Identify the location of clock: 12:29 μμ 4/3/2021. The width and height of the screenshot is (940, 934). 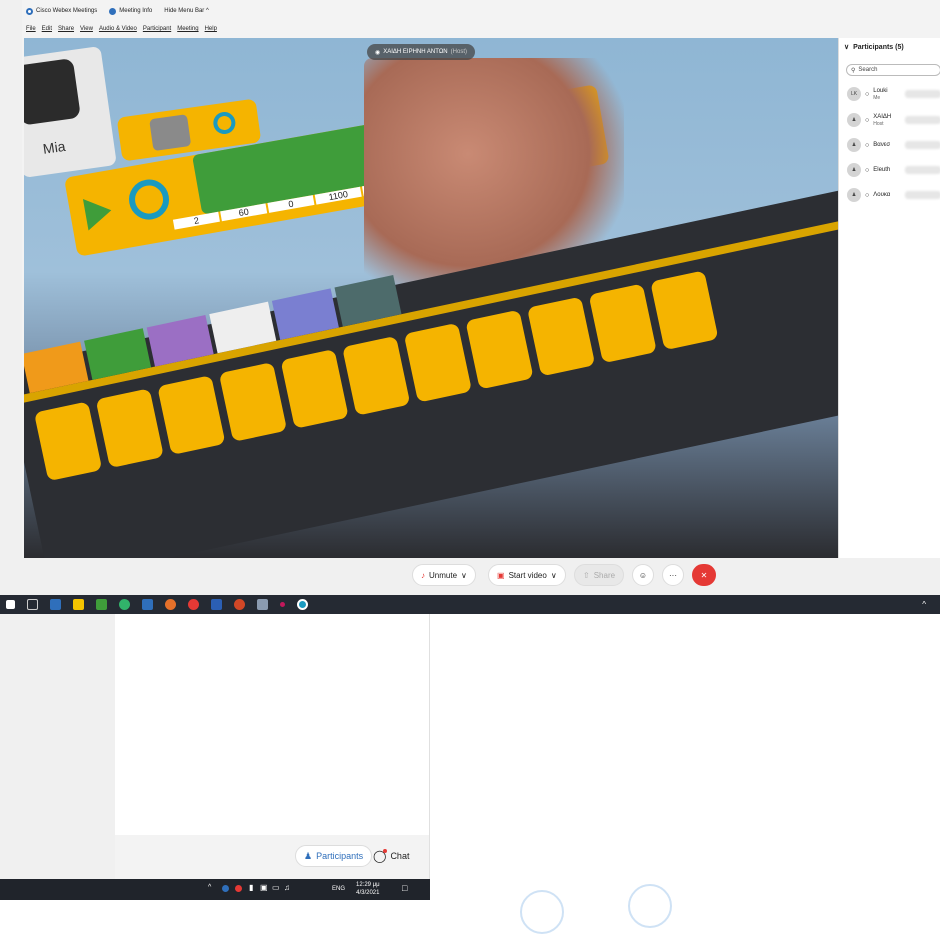
(368, 889).